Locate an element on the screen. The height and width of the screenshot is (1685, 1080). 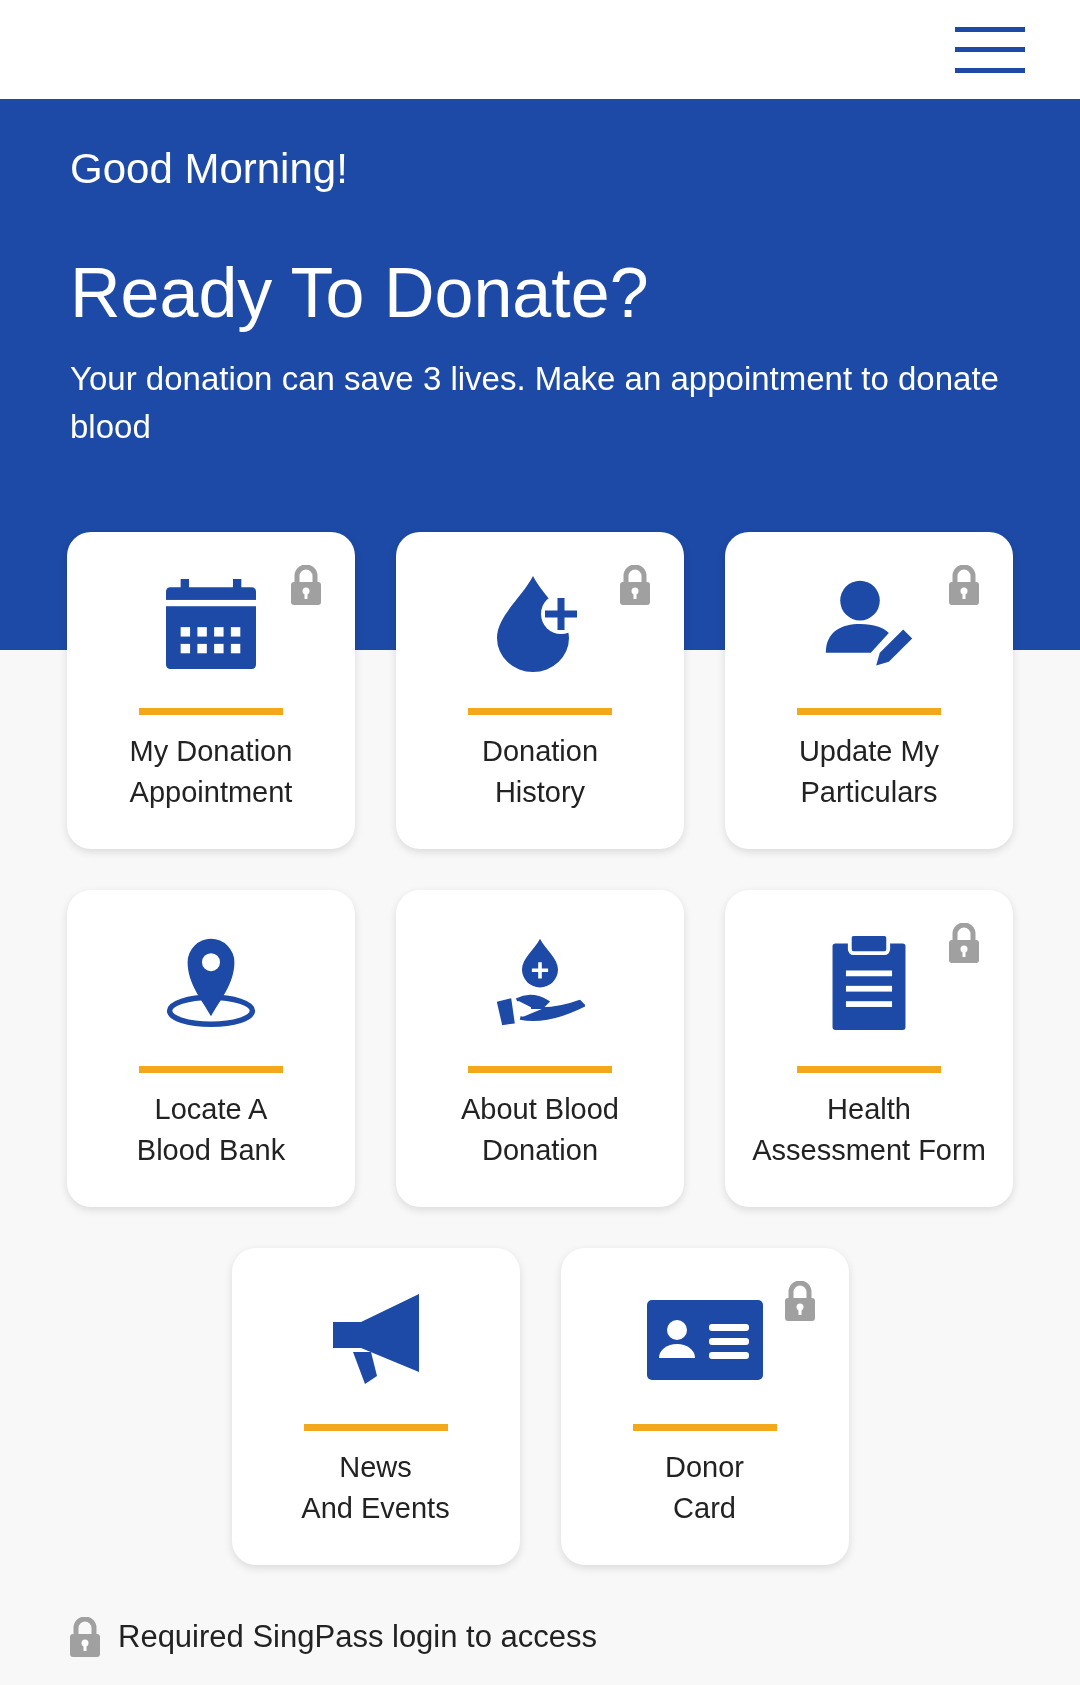
id-card-icon is located at coordinates (704, 1340).